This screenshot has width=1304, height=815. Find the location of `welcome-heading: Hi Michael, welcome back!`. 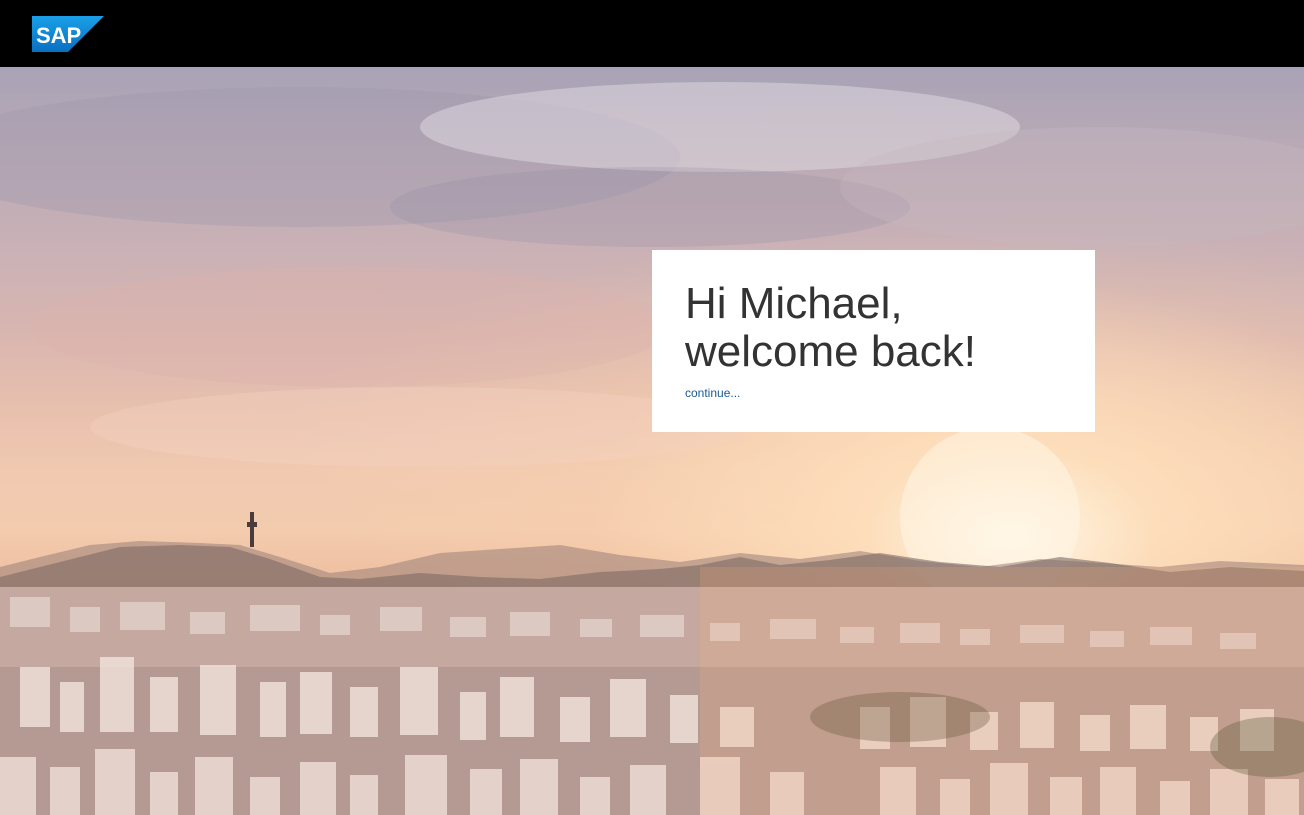

welcome-heading: Hi Michael, welcome back! is located at coordinates (873, 328).